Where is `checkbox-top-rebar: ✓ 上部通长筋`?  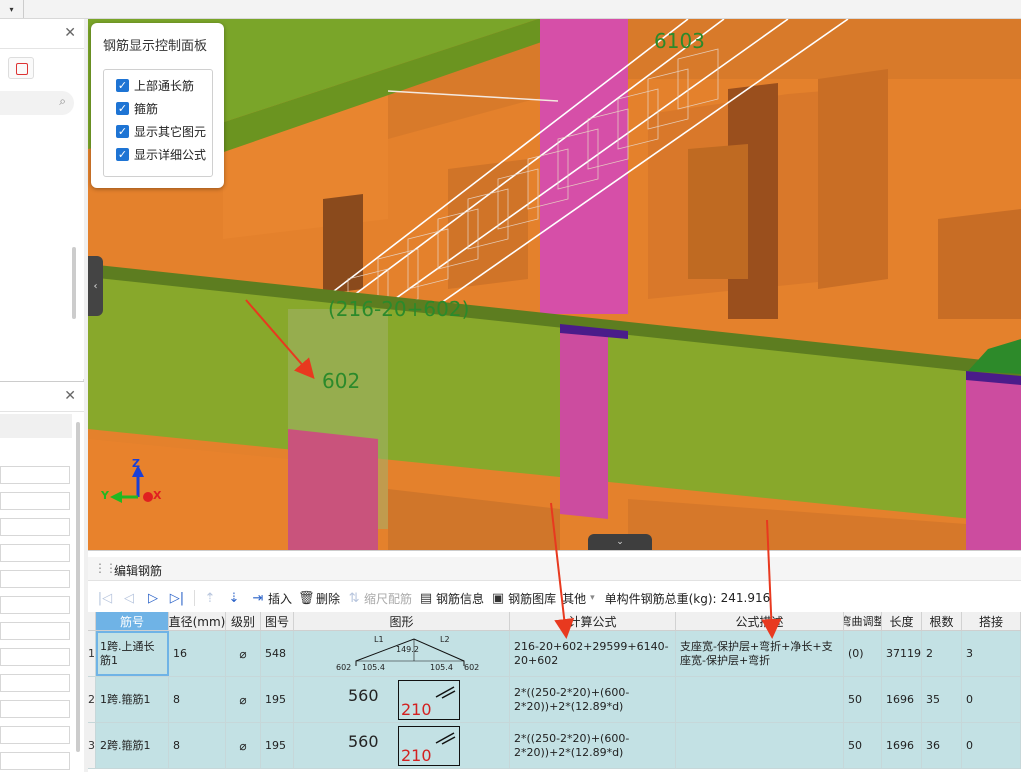
checkbox-top-rebar: ✓ 上部通长筋 is located at coordinates (155, 85).